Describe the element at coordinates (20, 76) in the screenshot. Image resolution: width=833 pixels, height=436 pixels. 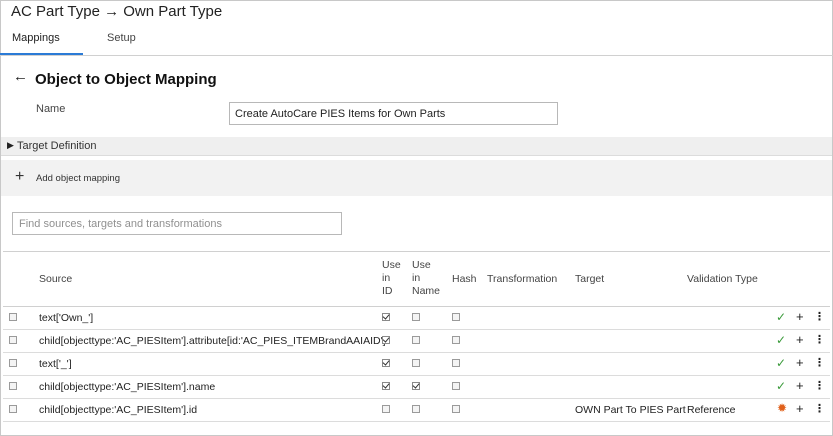
I see `arrow-left-icon: ←` at that location.